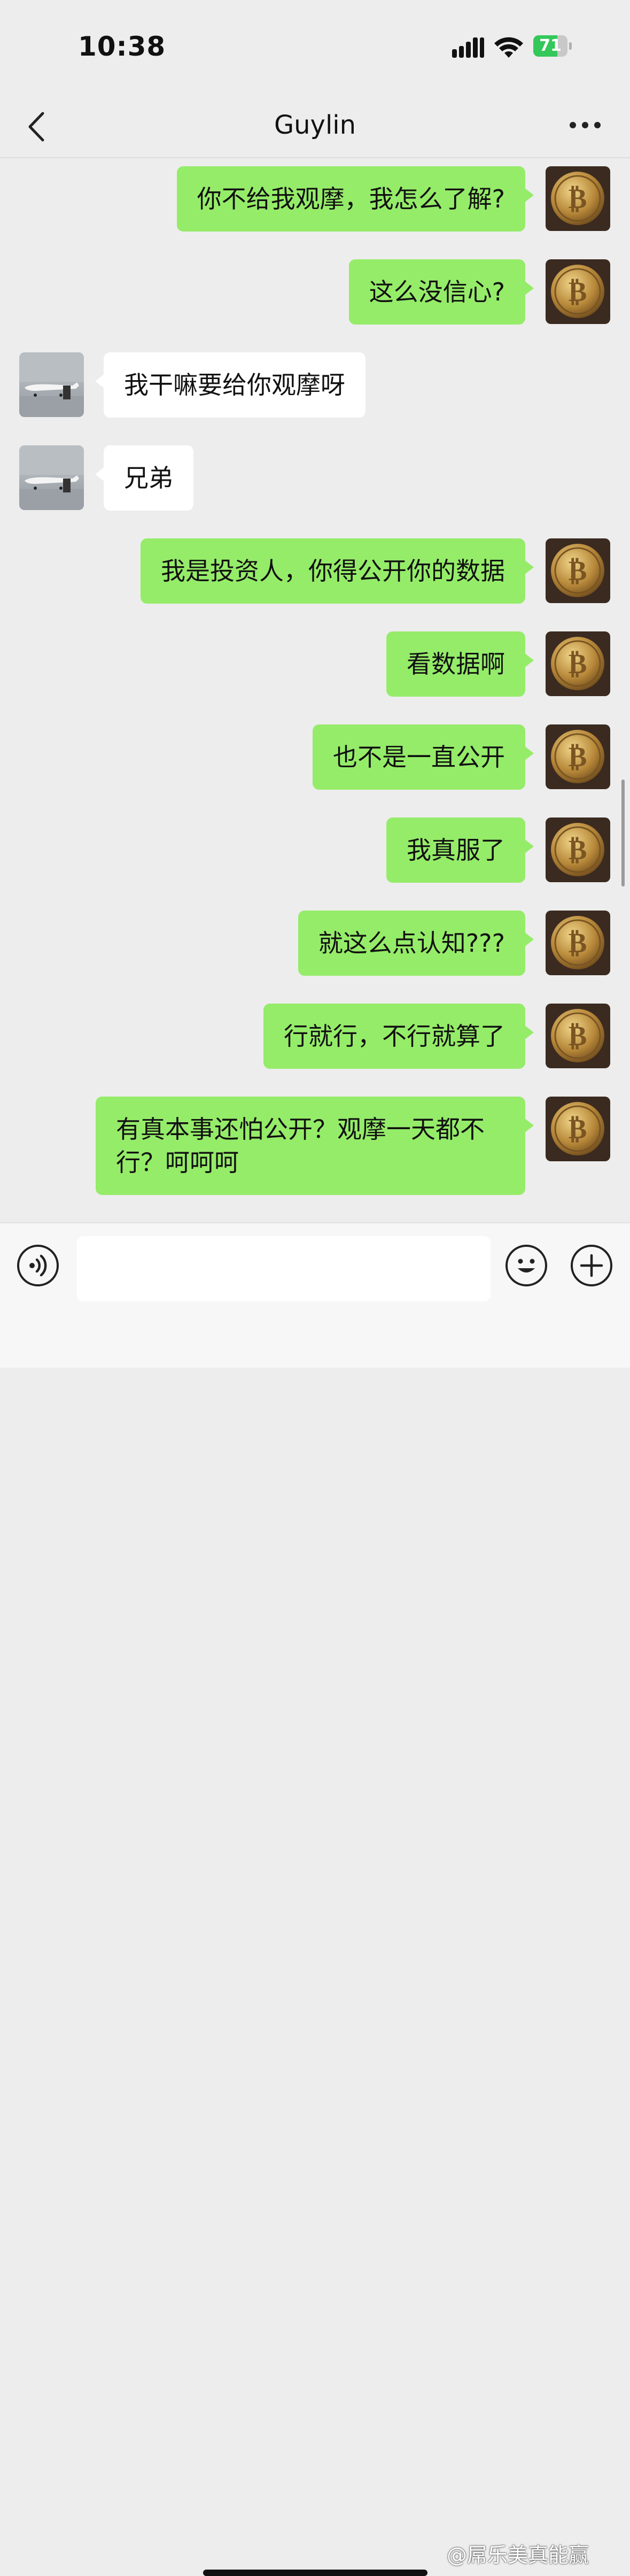  Describe the element at coordinates (122, 46) in the screenshot. I see `status-time: 10:38` at that location.